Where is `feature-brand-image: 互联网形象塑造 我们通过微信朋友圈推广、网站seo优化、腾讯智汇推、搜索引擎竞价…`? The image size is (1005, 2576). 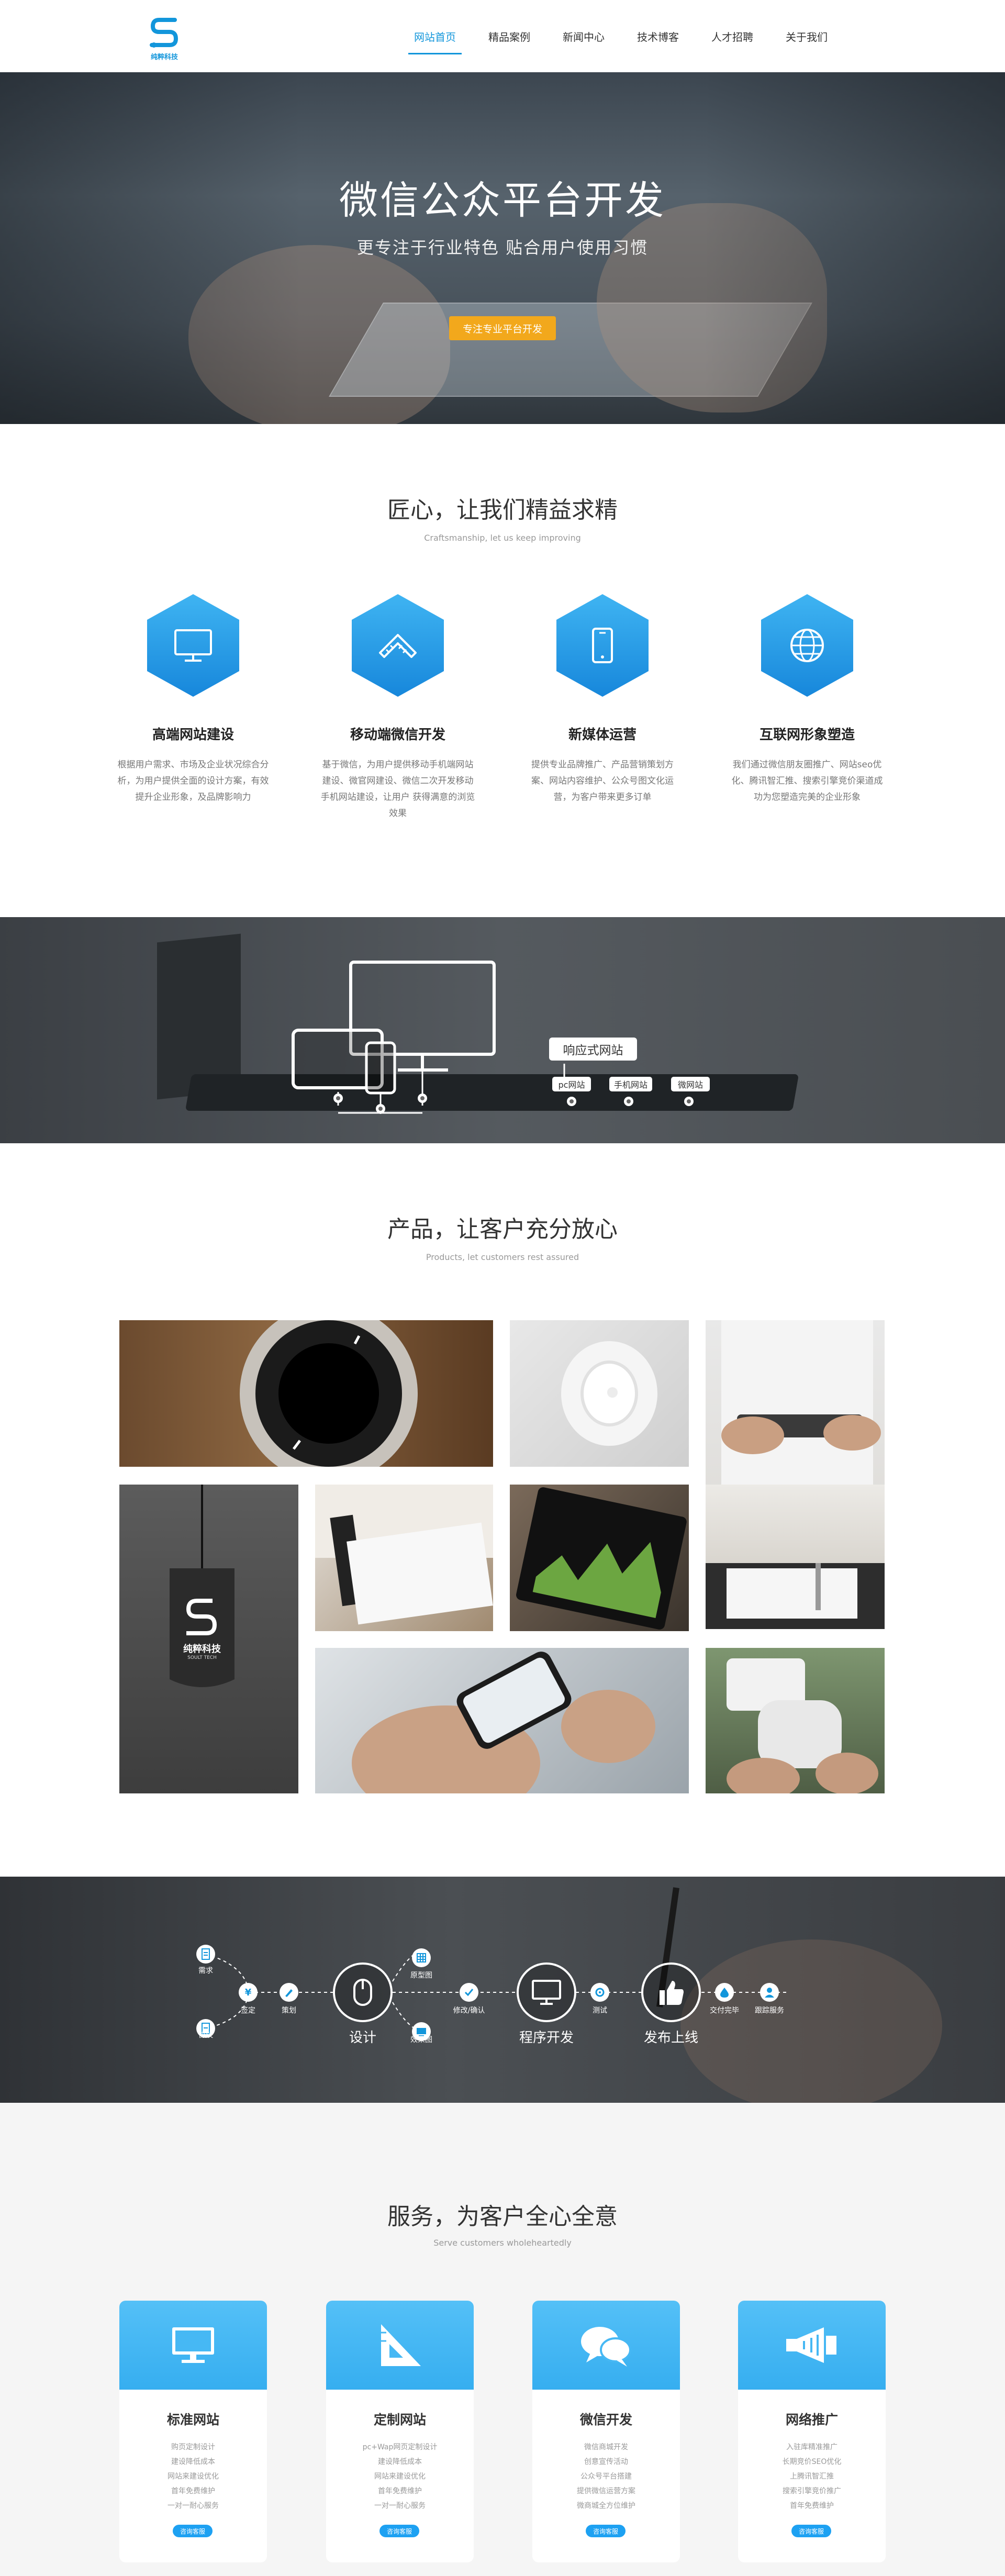 feature-brand-image: 互联网形象塑造 我们通过微信朋友圈推广、网站seo优化、腾讯智汇推、搜索引擎竞价… is located at coordinates (807, 700).